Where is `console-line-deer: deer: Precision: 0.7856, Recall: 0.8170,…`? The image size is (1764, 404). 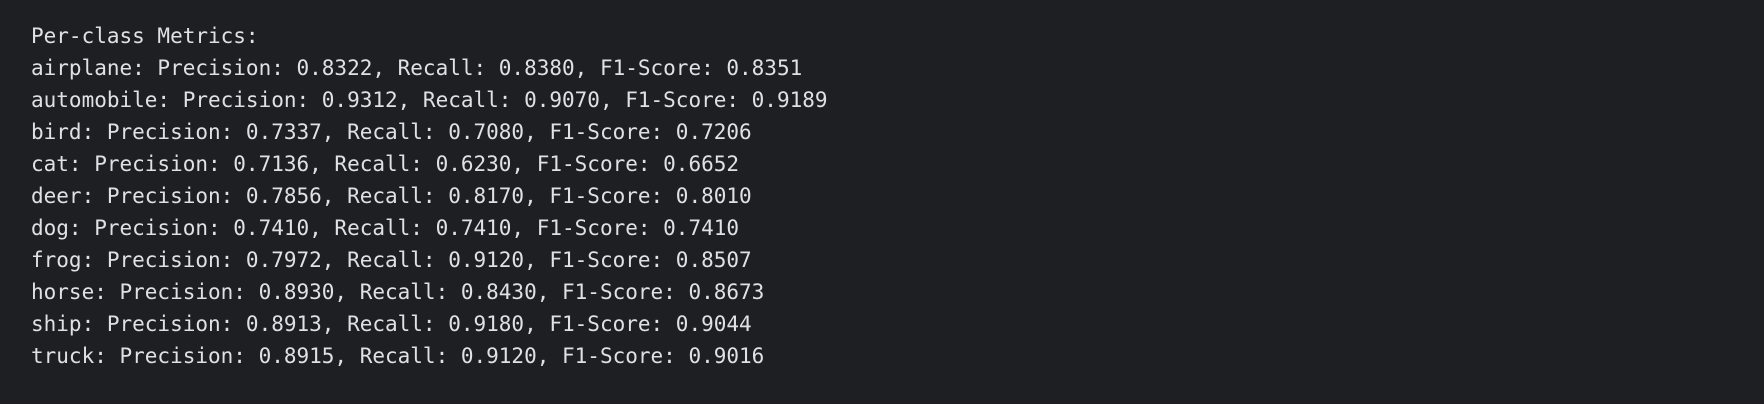
console-line-deer: deer: Precision: 0.7856, Recall: 0.8170,… is located at coordinates (391, 196).